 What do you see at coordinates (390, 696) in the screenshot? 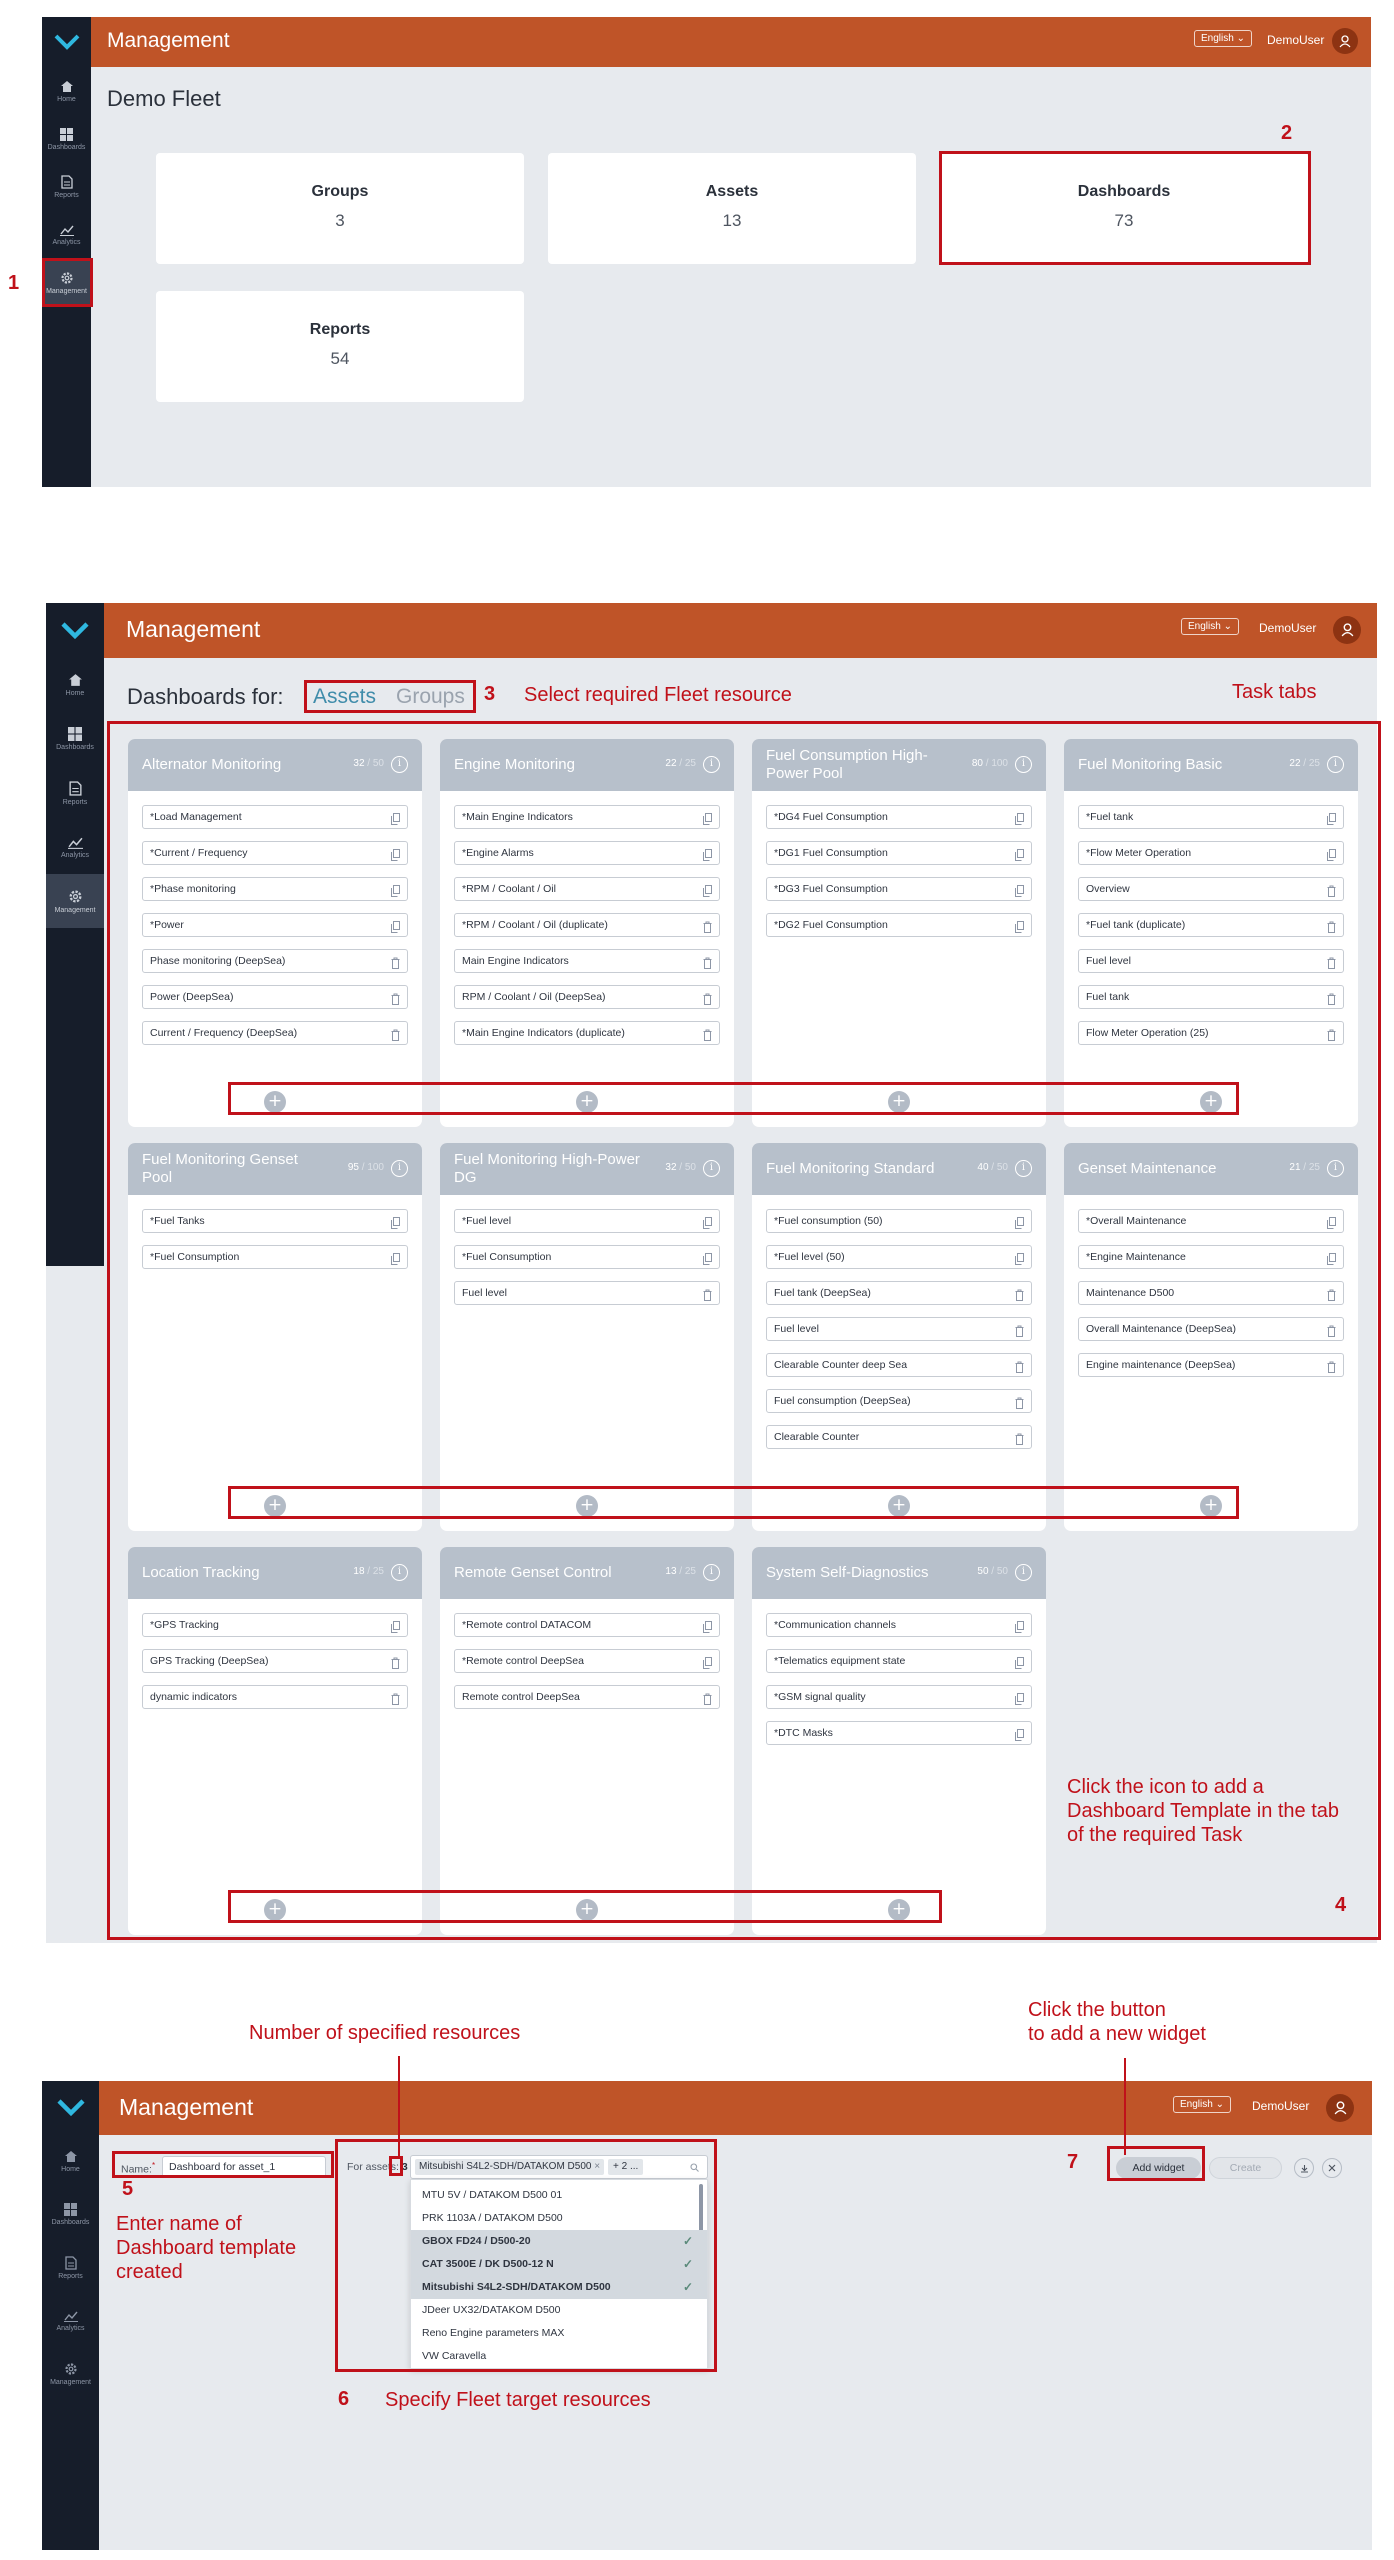
I see `annotation-box-resource-tabs` at bounding box center [390, 696].